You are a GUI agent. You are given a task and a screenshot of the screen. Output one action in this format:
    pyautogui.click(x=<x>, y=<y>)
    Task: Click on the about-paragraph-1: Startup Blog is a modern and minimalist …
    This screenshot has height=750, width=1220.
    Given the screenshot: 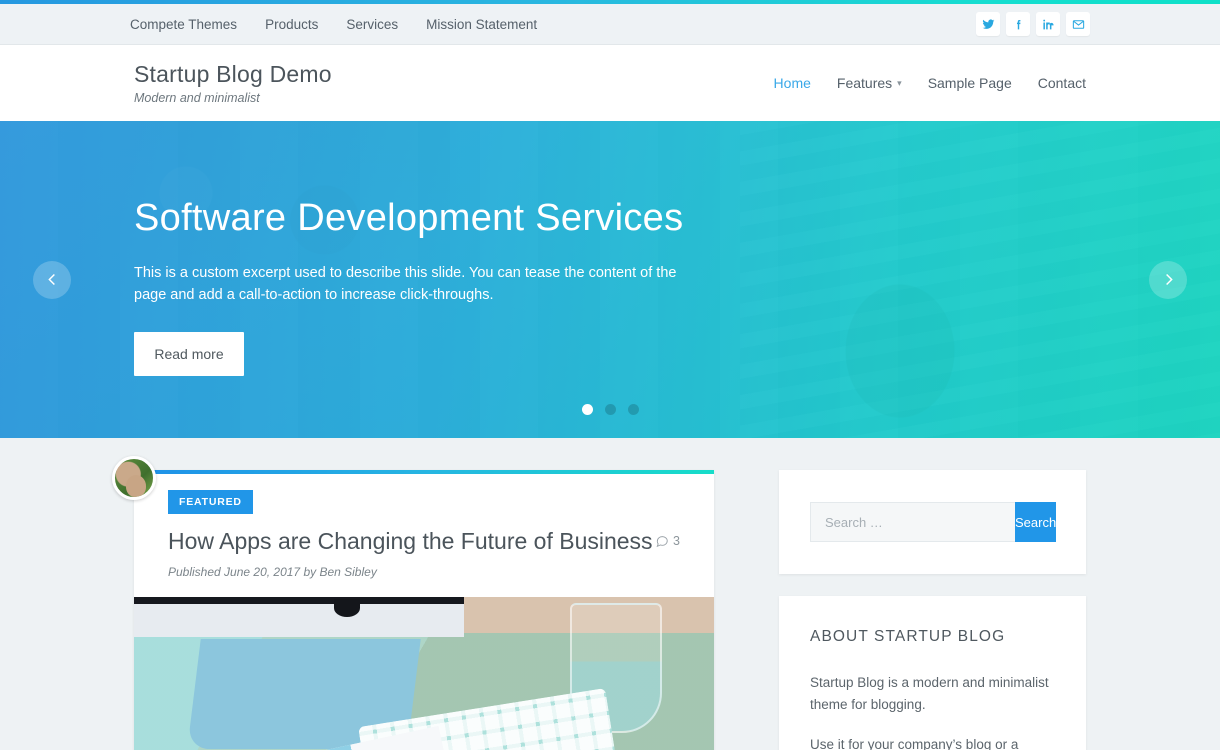 What is the action you would take?
    pyautogui.click(x=929, y=693)
    